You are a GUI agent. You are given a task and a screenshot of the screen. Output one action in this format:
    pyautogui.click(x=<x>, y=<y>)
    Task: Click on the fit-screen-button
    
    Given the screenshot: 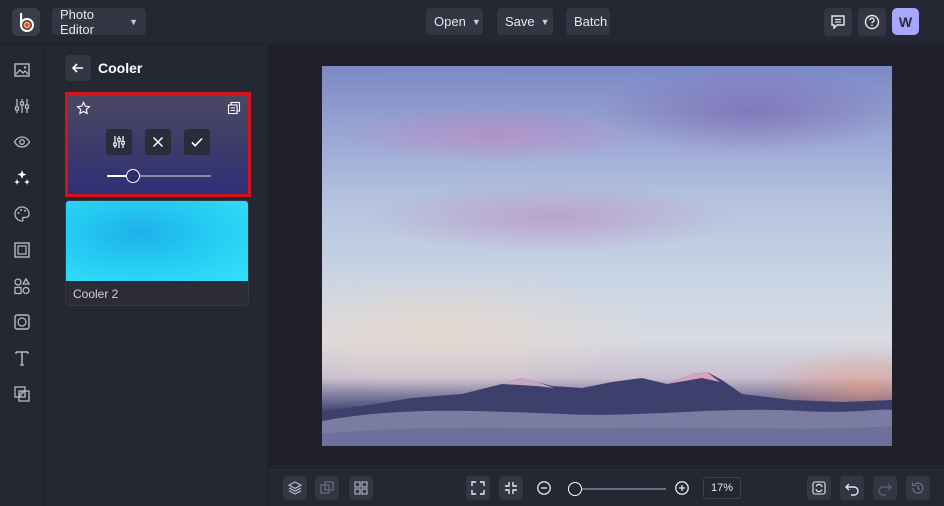 What is the action you would take?
    pyautogui.click(x=478, y=488)
    